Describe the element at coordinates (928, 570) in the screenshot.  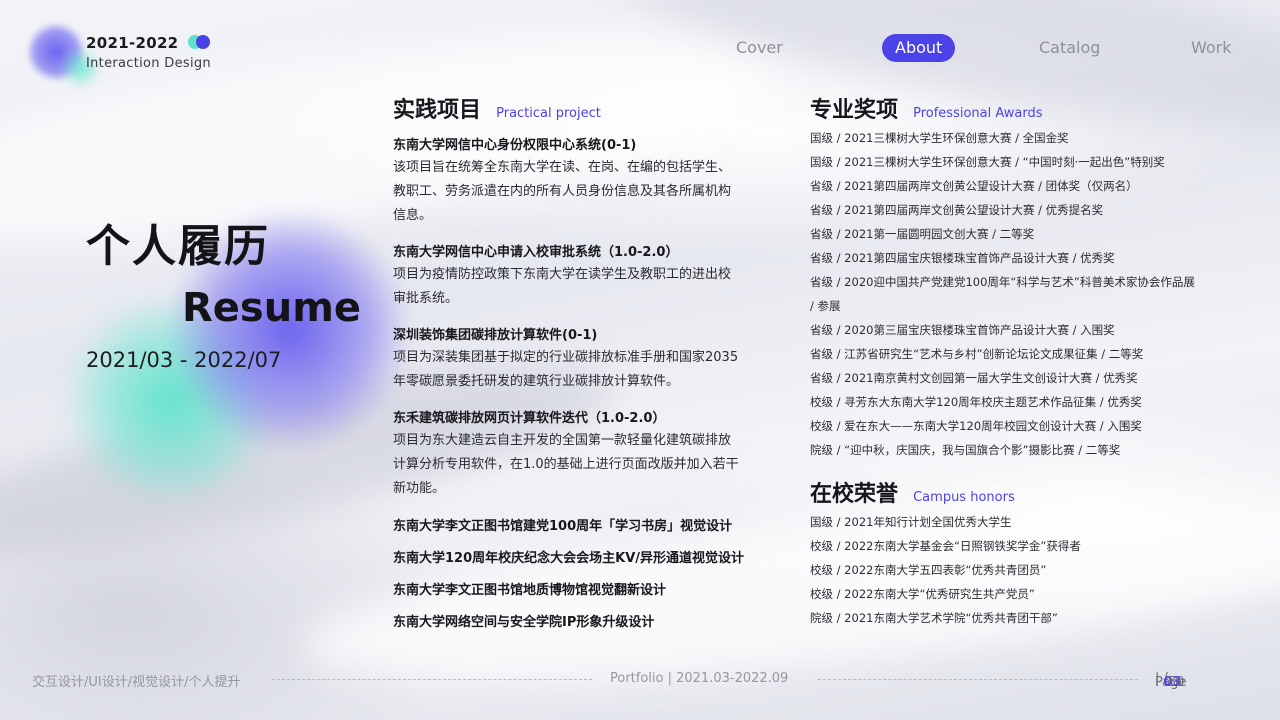
I see `honor-item: 校级 / 2022东南大学五四表彰“优秀共青团员”` at that location.